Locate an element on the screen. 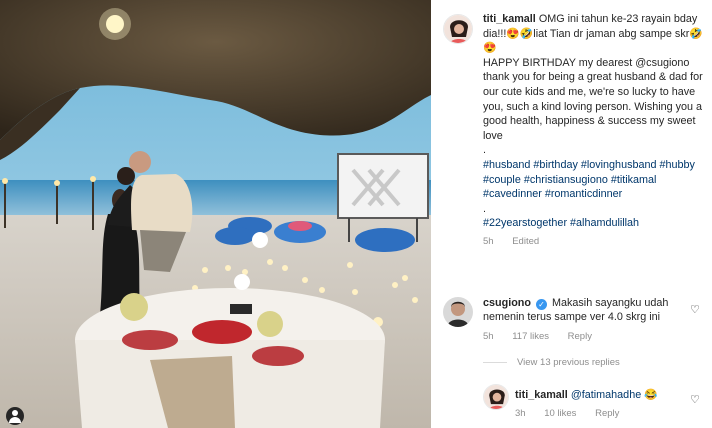  reply-avatar-image is located at coordinates (496, 397).